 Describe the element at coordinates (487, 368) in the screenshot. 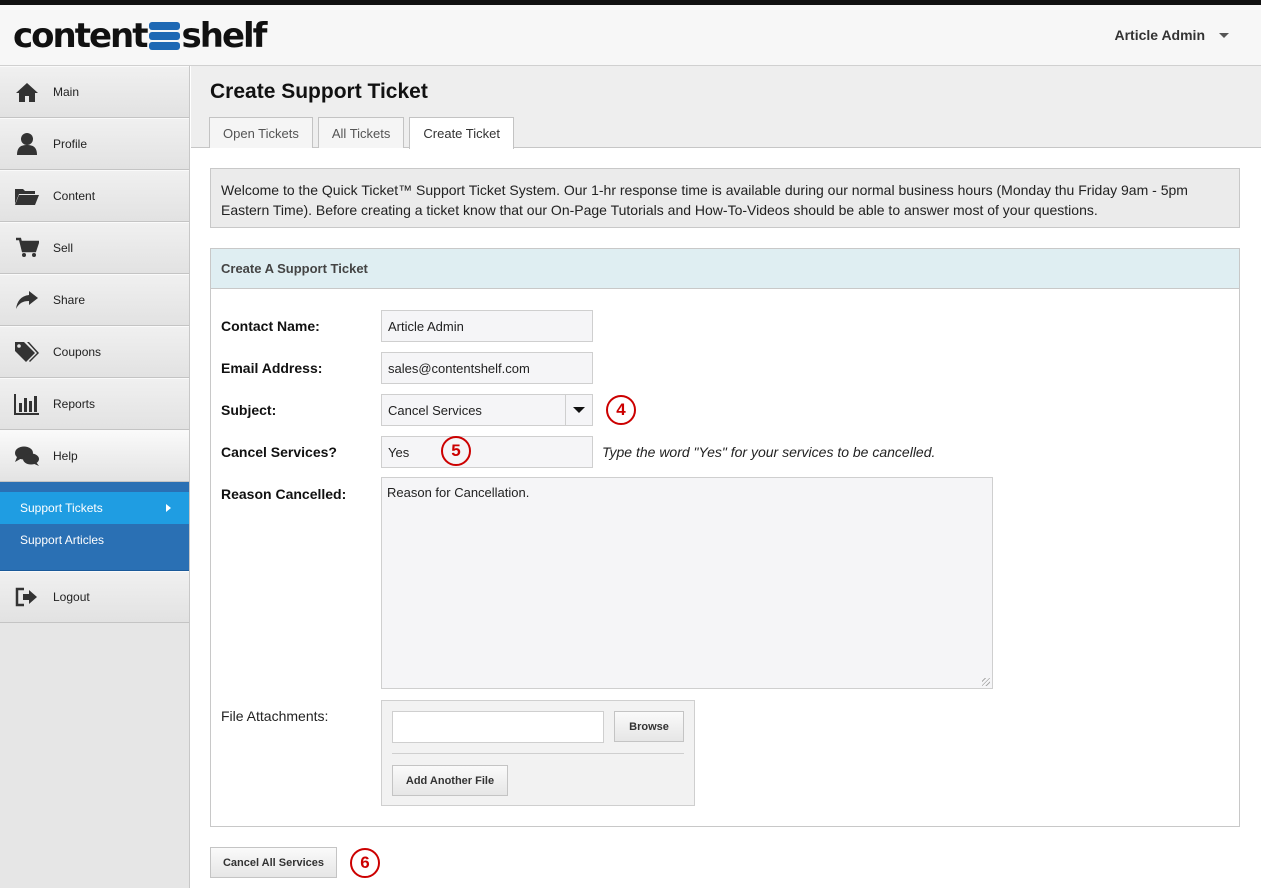

I see `email-field: sales@contentshelf.com` at that location.